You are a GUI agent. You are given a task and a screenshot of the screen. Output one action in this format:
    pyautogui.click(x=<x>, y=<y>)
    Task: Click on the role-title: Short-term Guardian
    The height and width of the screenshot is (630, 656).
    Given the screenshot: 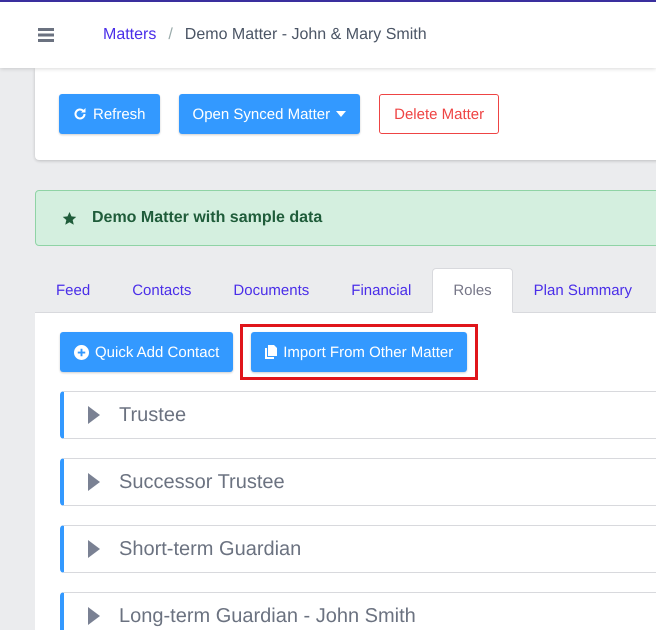 What is the action you would take?
    pyautogui.click(x=210, y=549)
    